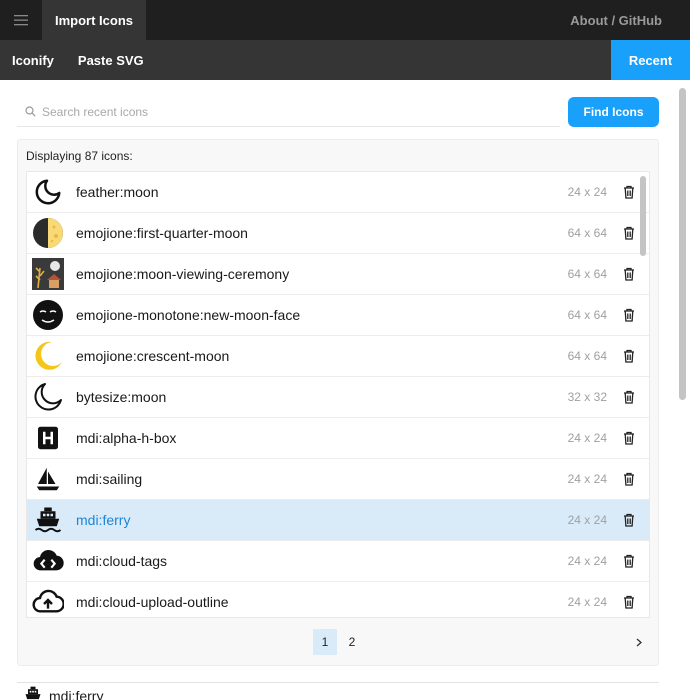 This screenshot has width=690, height=700. I want to click on icon-name: mdi:sailing, so click(109, 479).